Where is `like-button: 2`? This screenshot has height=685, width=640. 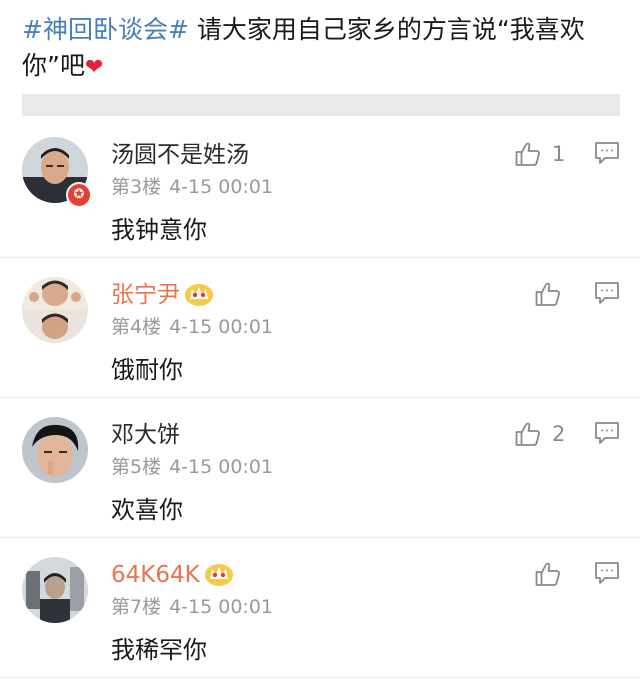
like-button: 2 is located at coordinates (539, 434).